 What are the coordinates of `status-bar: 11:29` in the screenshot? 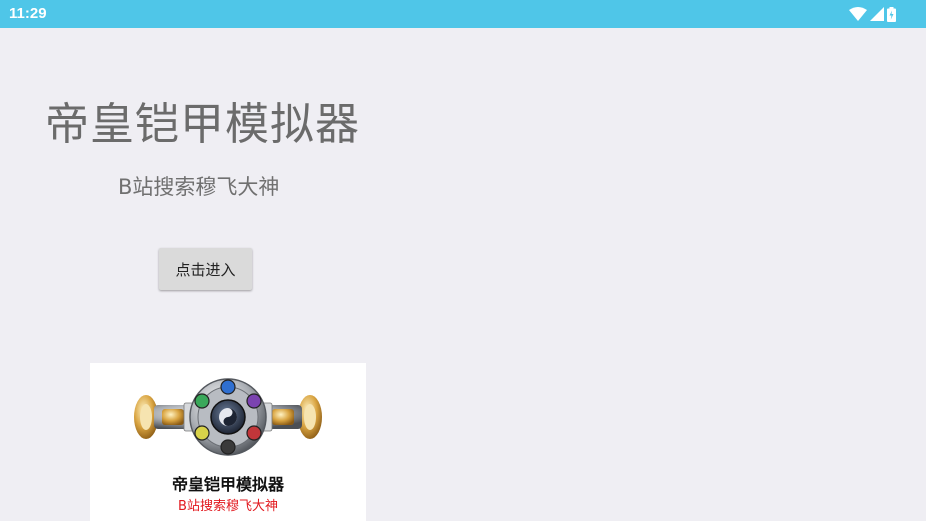 It's located at (463, 14).